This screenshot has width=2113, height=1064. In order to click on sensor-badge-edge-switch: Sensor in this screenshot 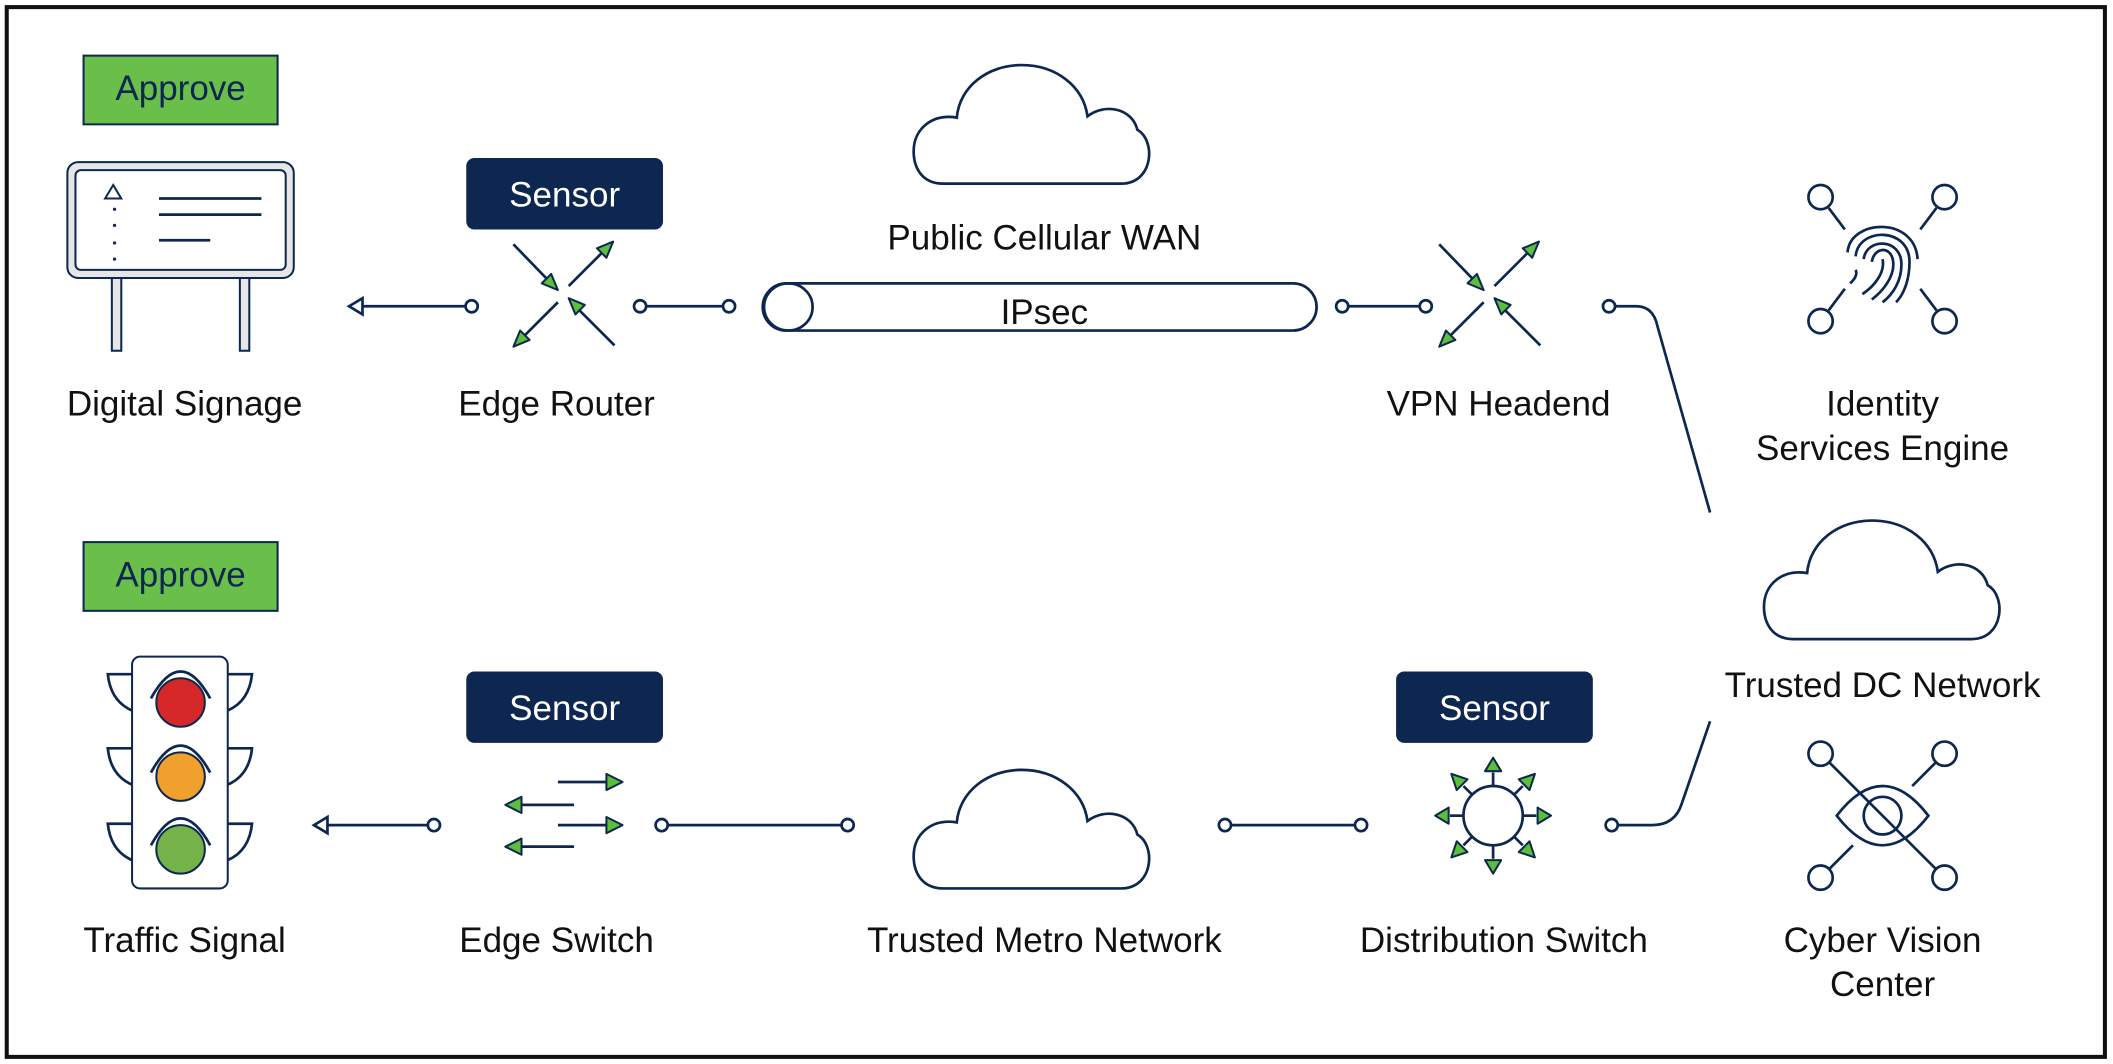, I will do `click(565, 707)`.